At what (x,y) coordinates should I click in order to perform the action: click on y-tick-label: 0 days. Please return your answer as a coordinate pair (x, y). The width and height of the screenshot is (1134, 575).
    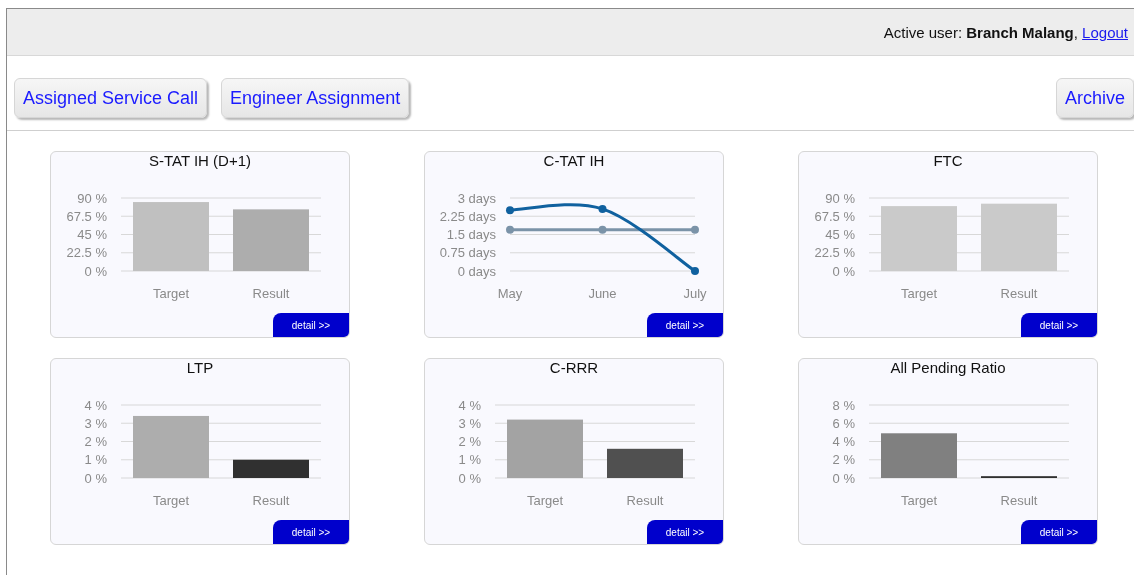
    Looking at the image, I should click on (476, 271).